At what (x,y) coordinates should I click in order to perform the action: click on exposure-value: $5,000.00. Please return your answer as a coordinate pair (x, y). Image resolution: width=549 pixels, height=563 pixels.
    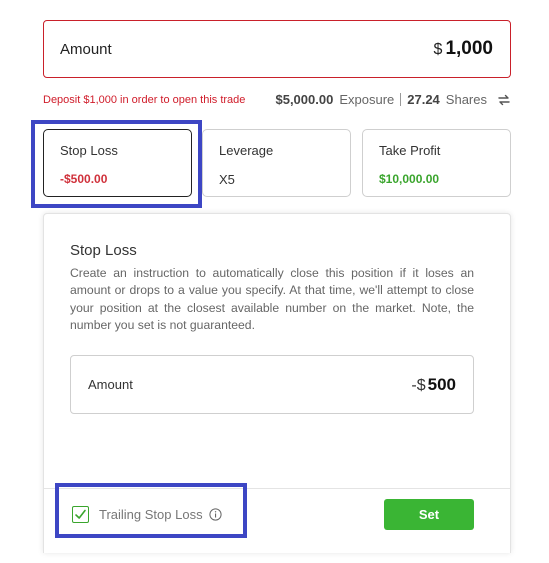
    Looking at the image, I should click on (304, 99).